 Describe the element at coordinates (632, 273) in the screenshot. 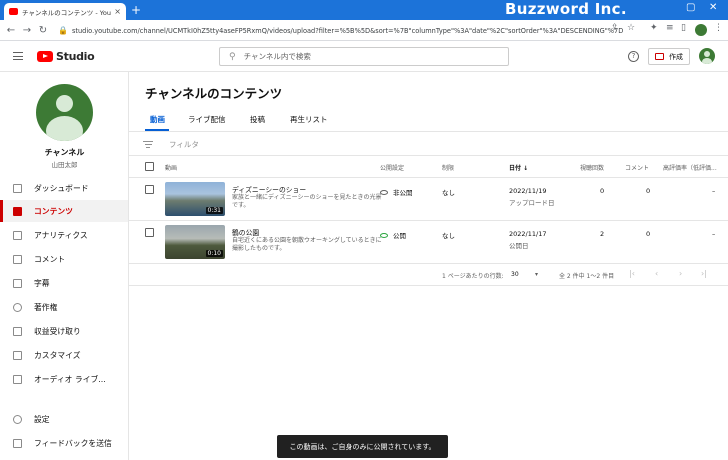

I see `first-page-icon: |‹` at that location.